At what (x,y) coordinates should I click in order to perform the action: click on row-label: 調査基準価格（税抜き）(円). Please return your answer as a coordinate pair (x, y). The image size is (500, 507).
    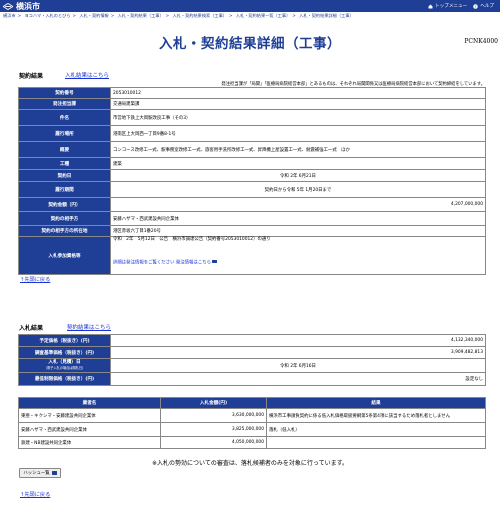
    Looking at the image, I should click on (64, 352).